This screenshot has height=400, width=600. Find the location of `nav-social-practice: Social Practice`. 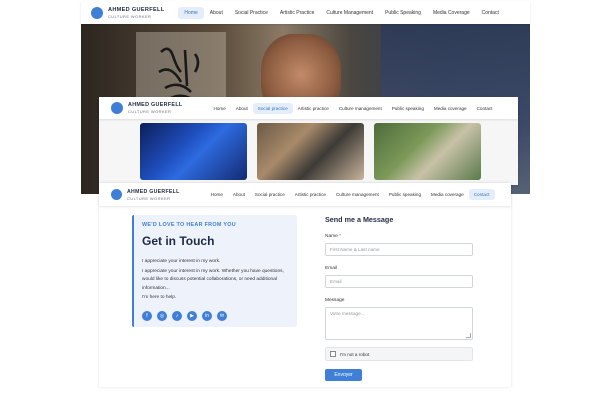

nav-social-practice: Social Practice is located at coordinates (251, 13).